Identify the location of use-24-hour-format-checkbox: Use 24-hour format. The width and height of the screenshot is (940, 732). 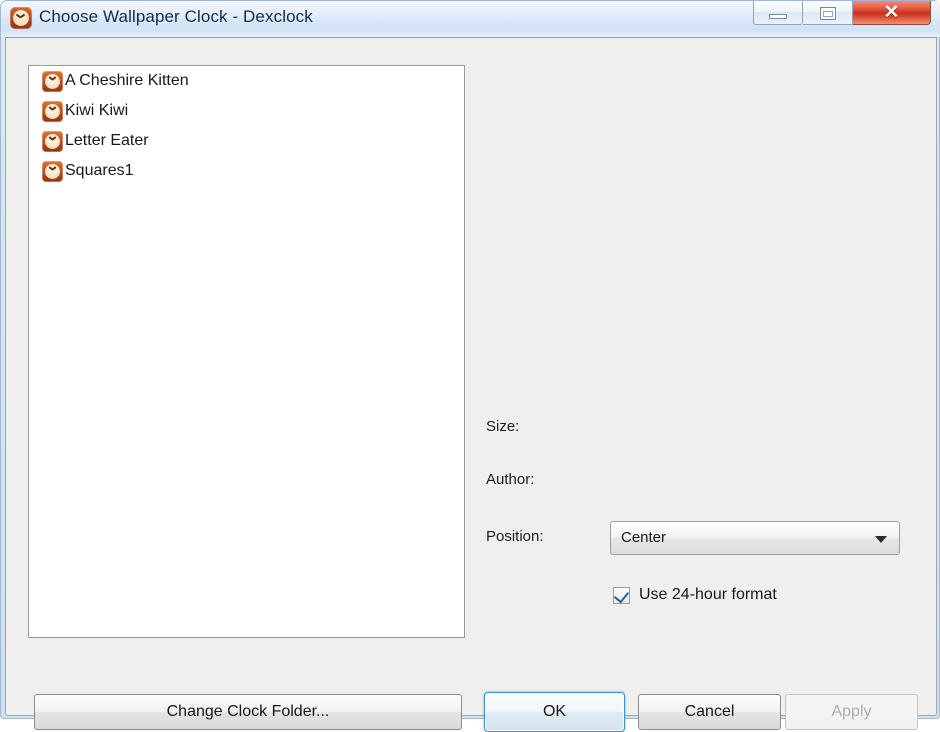
(695, 595).